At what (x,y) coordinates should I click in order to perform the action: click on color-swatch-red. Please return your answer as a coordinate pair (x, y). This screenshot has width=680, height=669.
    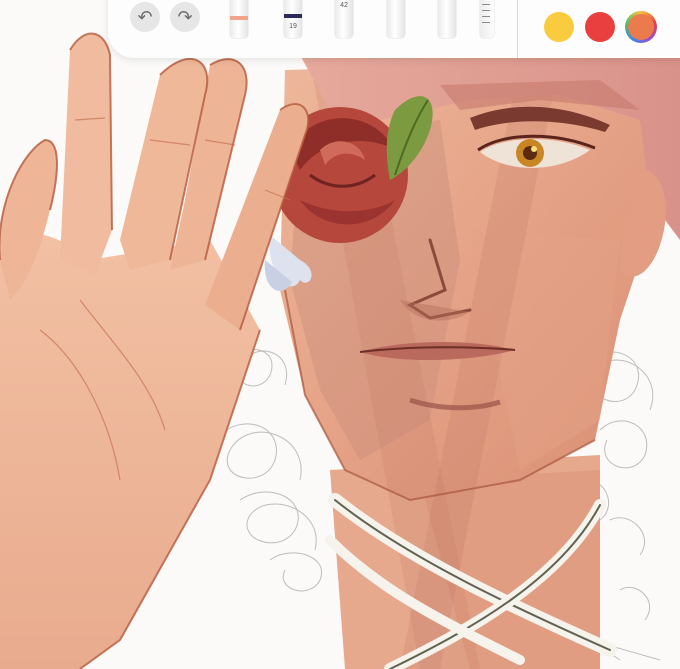
    Looking at the image, I should click on (600, 27).